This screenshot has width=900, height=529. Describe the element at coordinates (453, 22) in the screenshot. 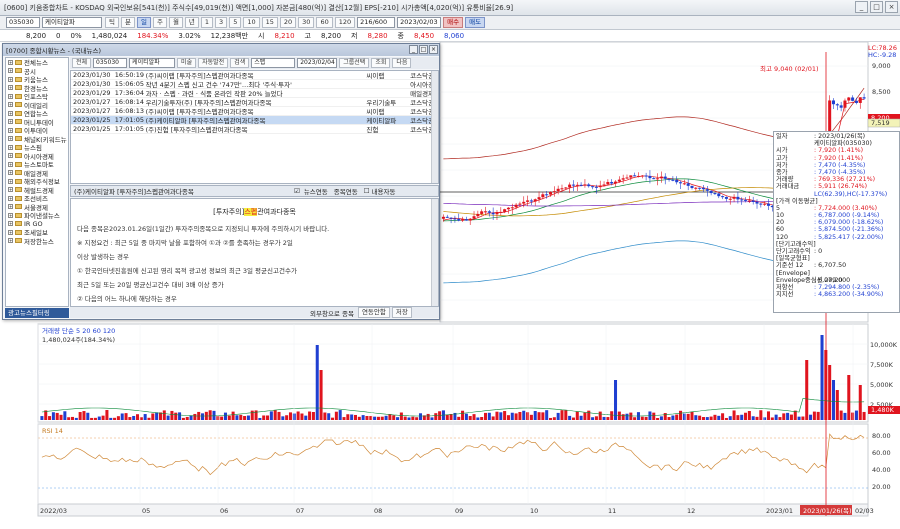

I see `buy-button: 매수` at that location.